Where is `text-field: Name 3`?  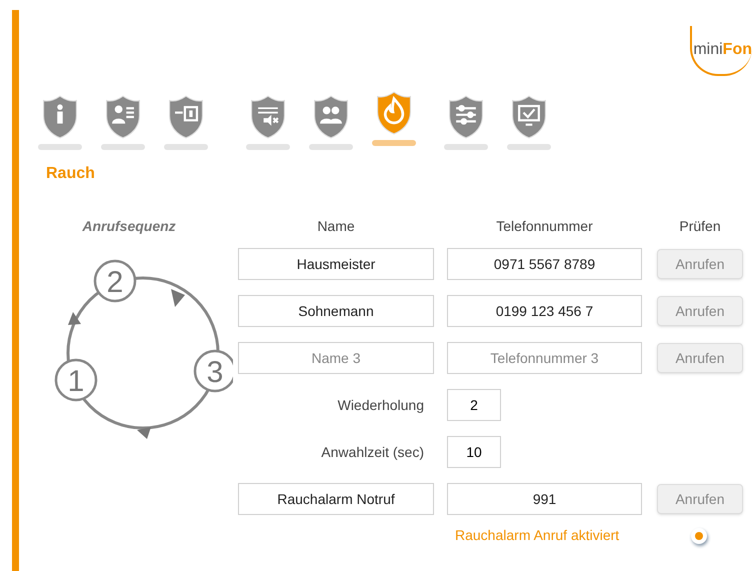
text-field: Name 3 is located at coordinates (336, 358).